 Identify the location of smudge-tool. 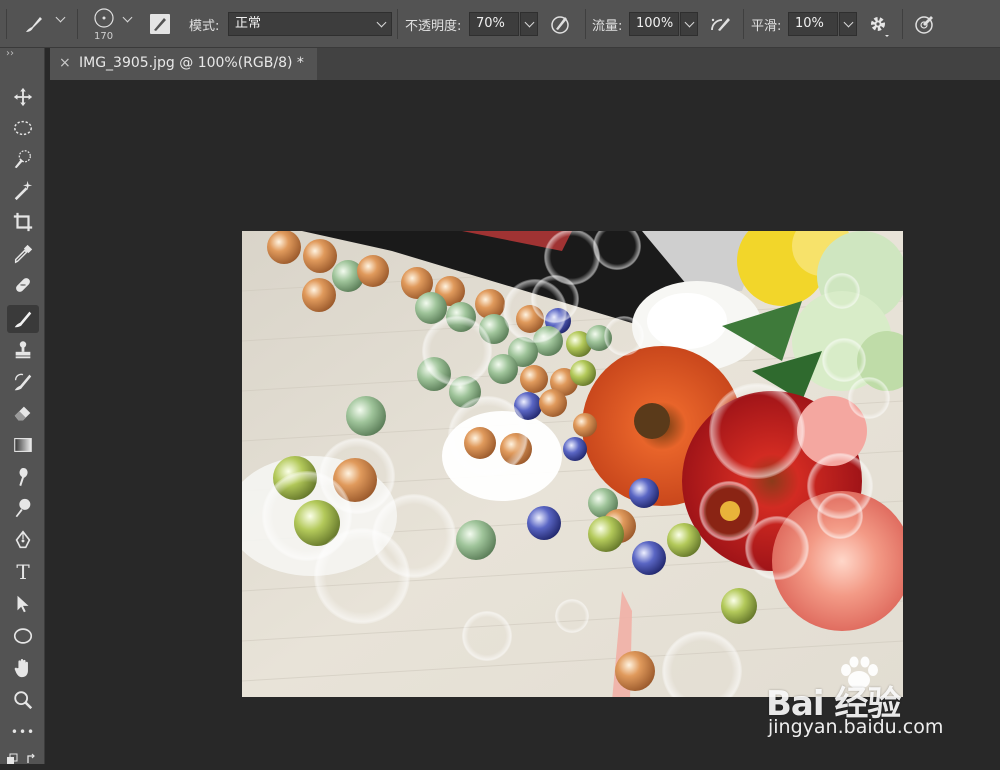
(23, 477).